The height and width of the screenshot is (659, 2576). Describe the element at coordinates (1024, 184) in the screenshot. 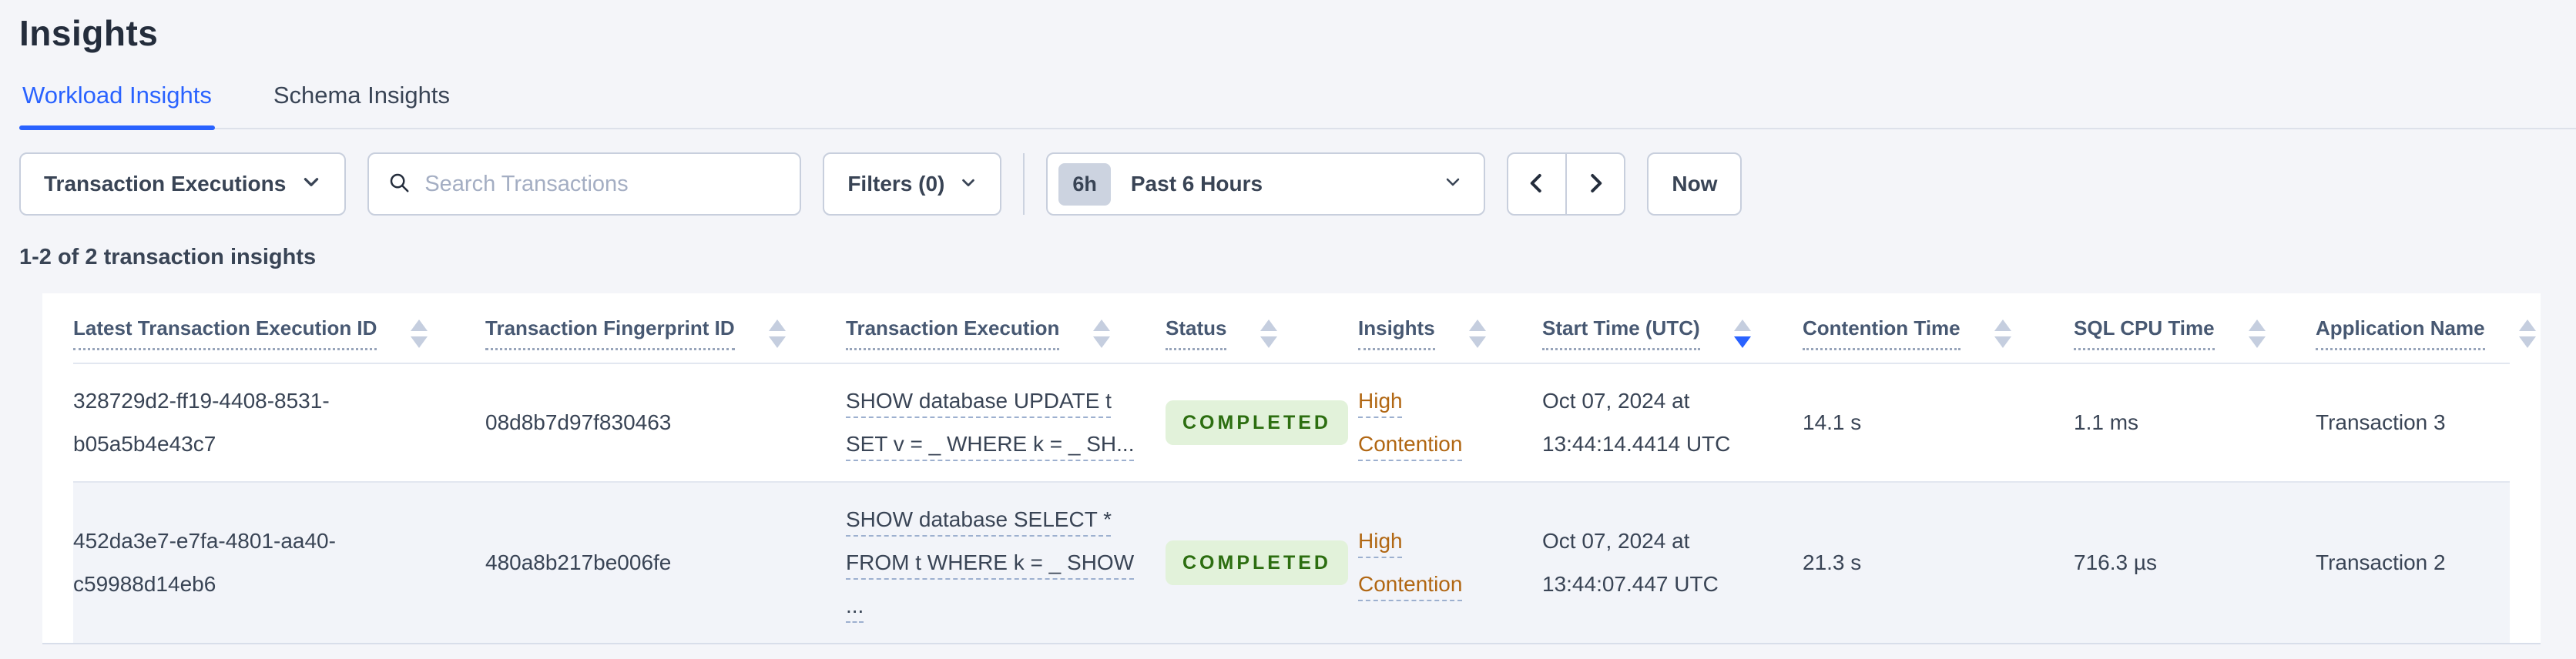

I see `toolbar-divider` at that location.